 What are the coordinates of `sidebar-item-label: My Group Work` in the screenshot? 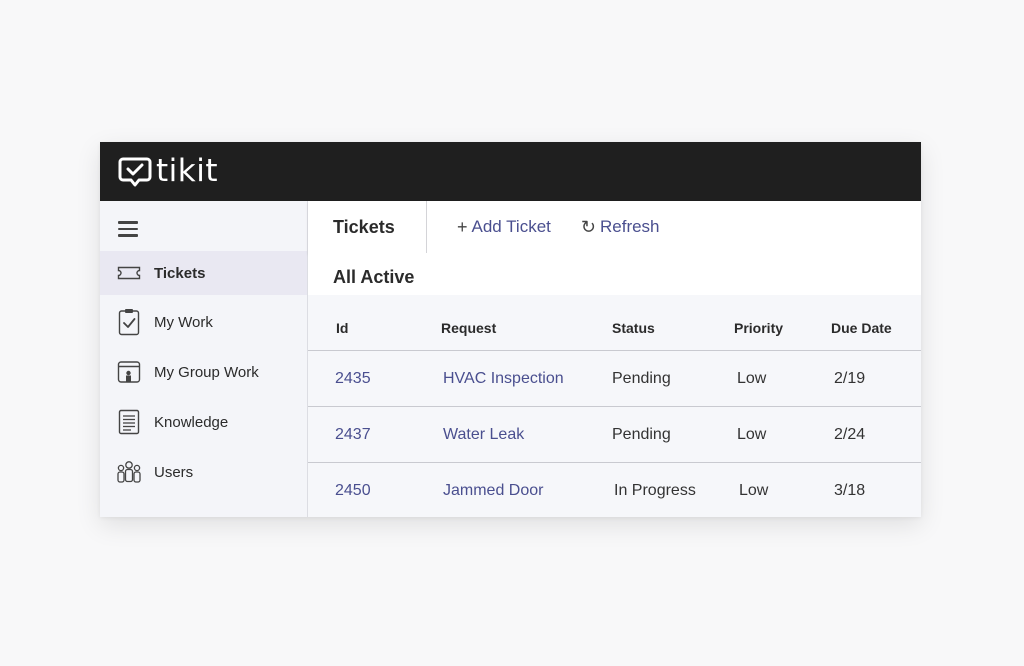 It's located at (206, 372).